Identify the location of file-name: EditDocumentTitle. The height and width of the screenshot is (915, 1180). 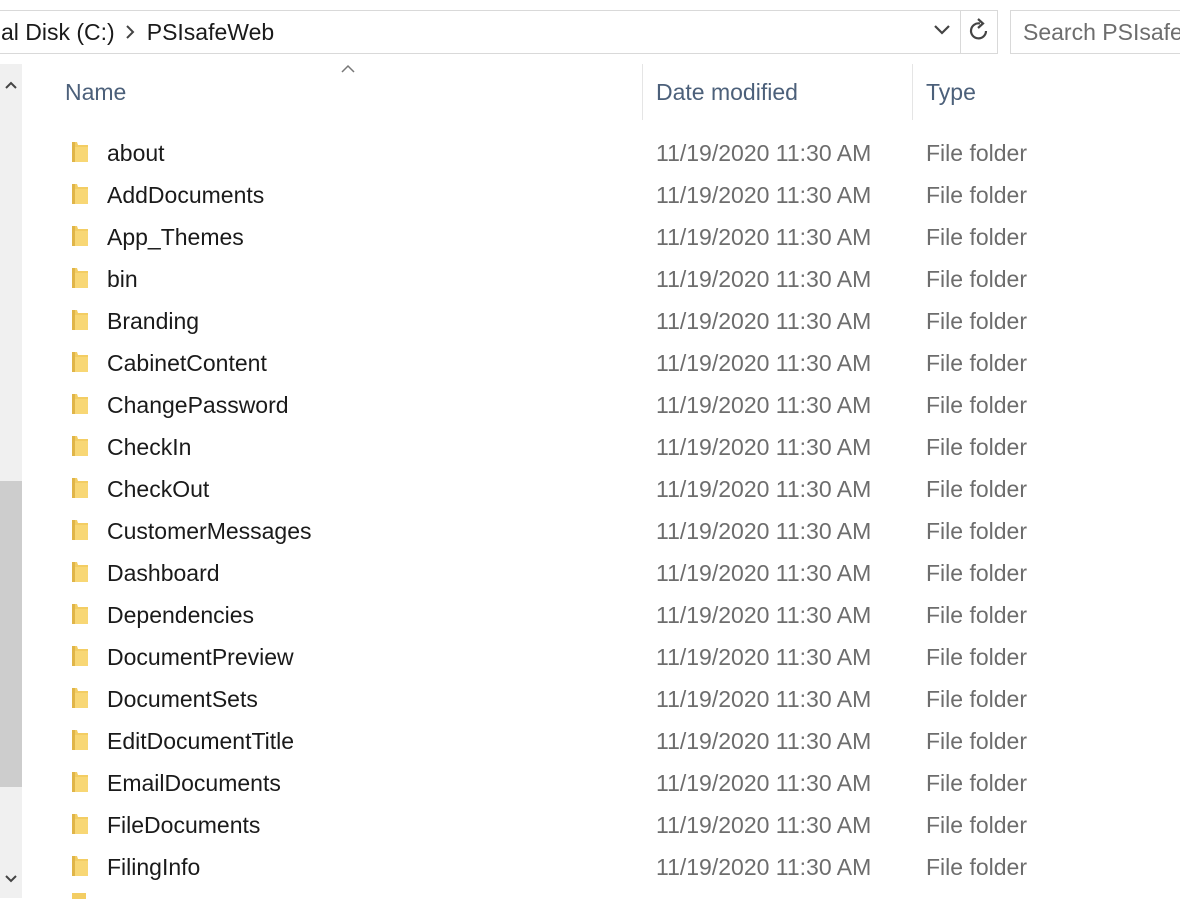
(201, 740).